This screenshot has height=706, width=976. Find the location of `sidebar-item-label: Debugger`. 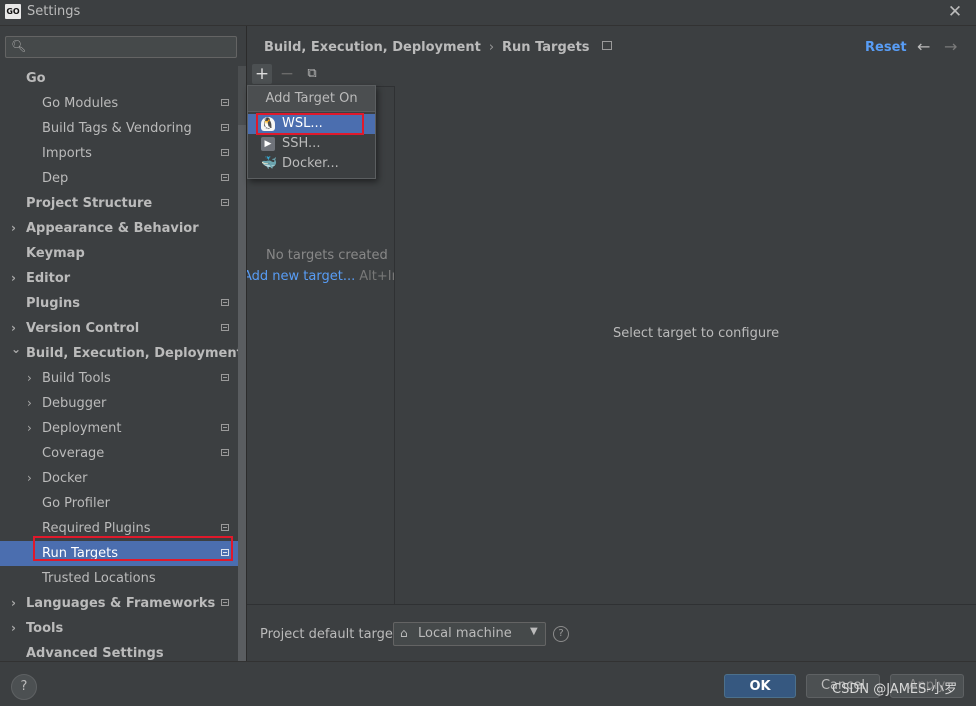

sidebar-item-label: Debugger is located at coordinates (74, 403).